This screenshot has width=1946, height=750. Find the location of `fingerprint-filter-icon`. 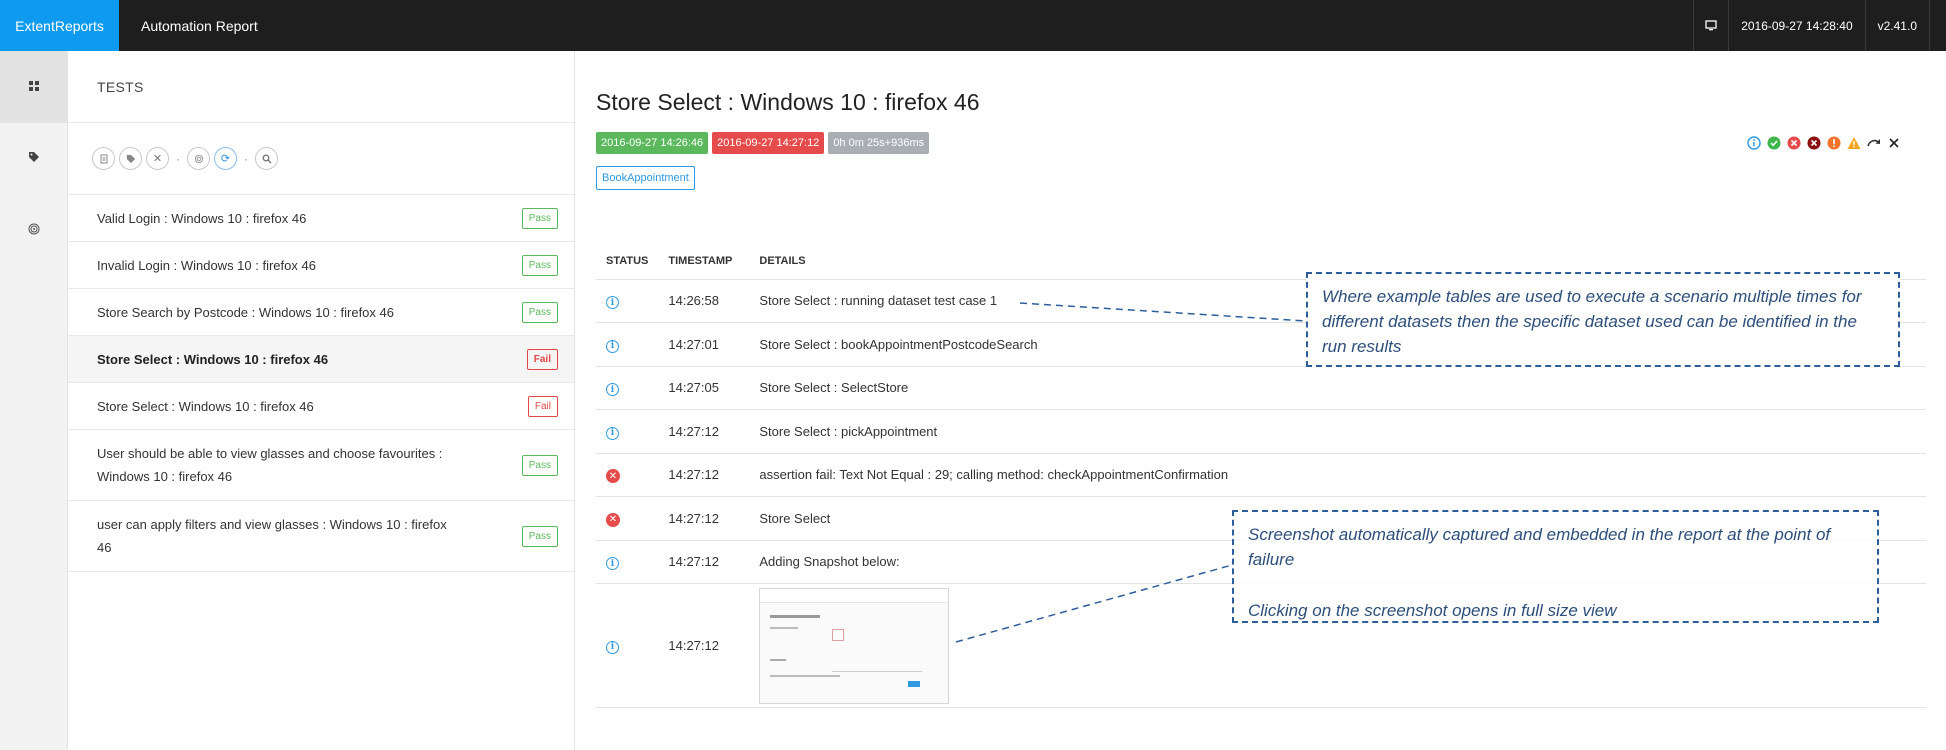

fingerprint-filter-icon is located at coordinates (198, 158).